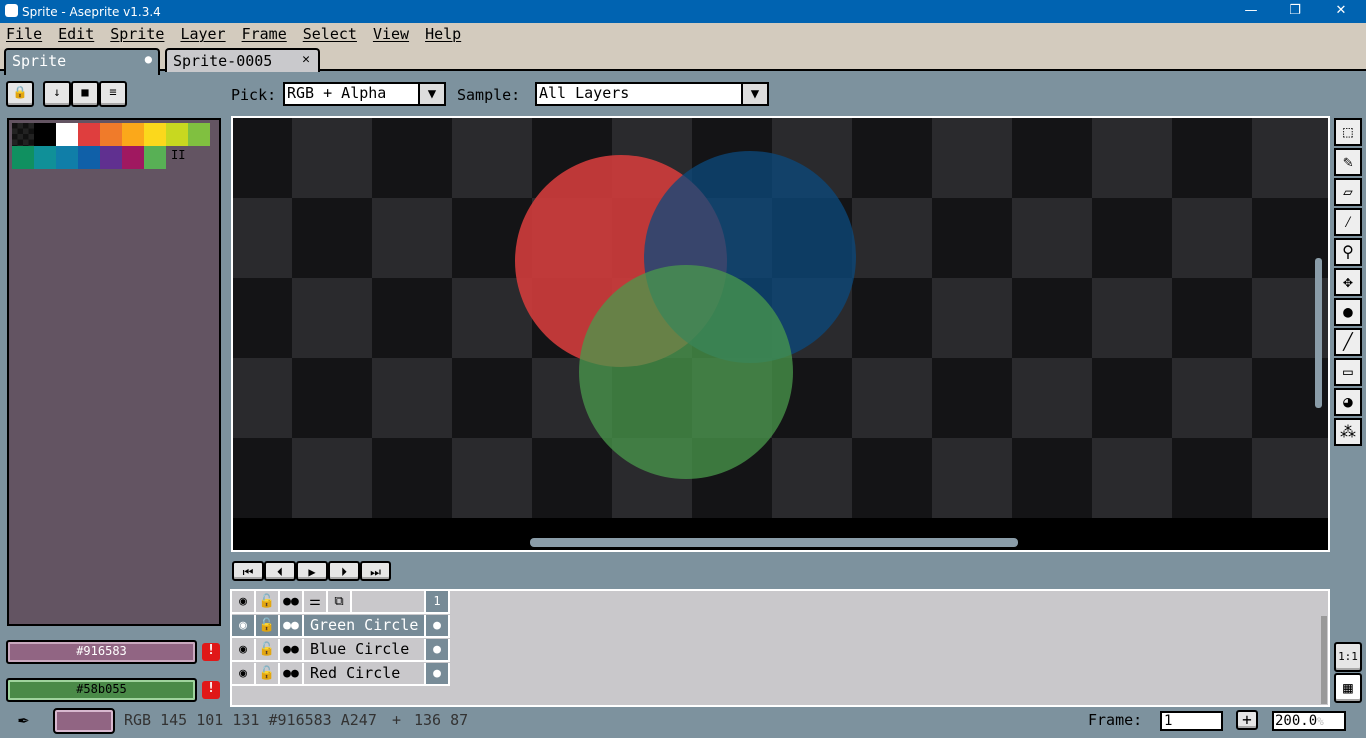  What do you see at coordinates (344, 571) in the screenshot?
I see `next-frame-button: ⏵` at bounding box center [344, 571].